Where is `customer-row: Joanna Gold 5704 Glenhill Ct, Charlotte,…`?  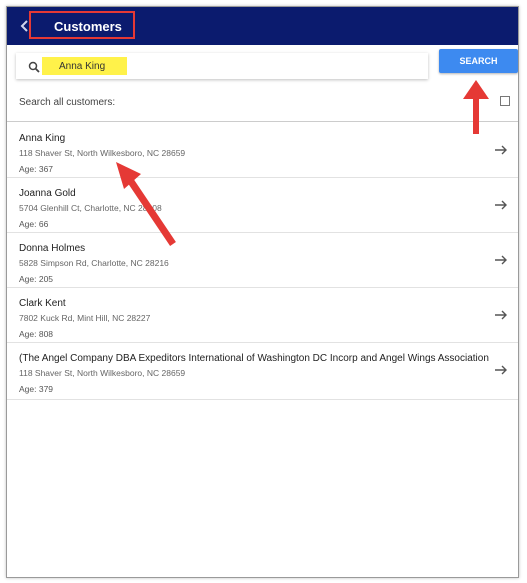 customer-row: Joanna Gold 5704 Glenhill Ct, Charlotte,… is located at coordinates (262, 205).